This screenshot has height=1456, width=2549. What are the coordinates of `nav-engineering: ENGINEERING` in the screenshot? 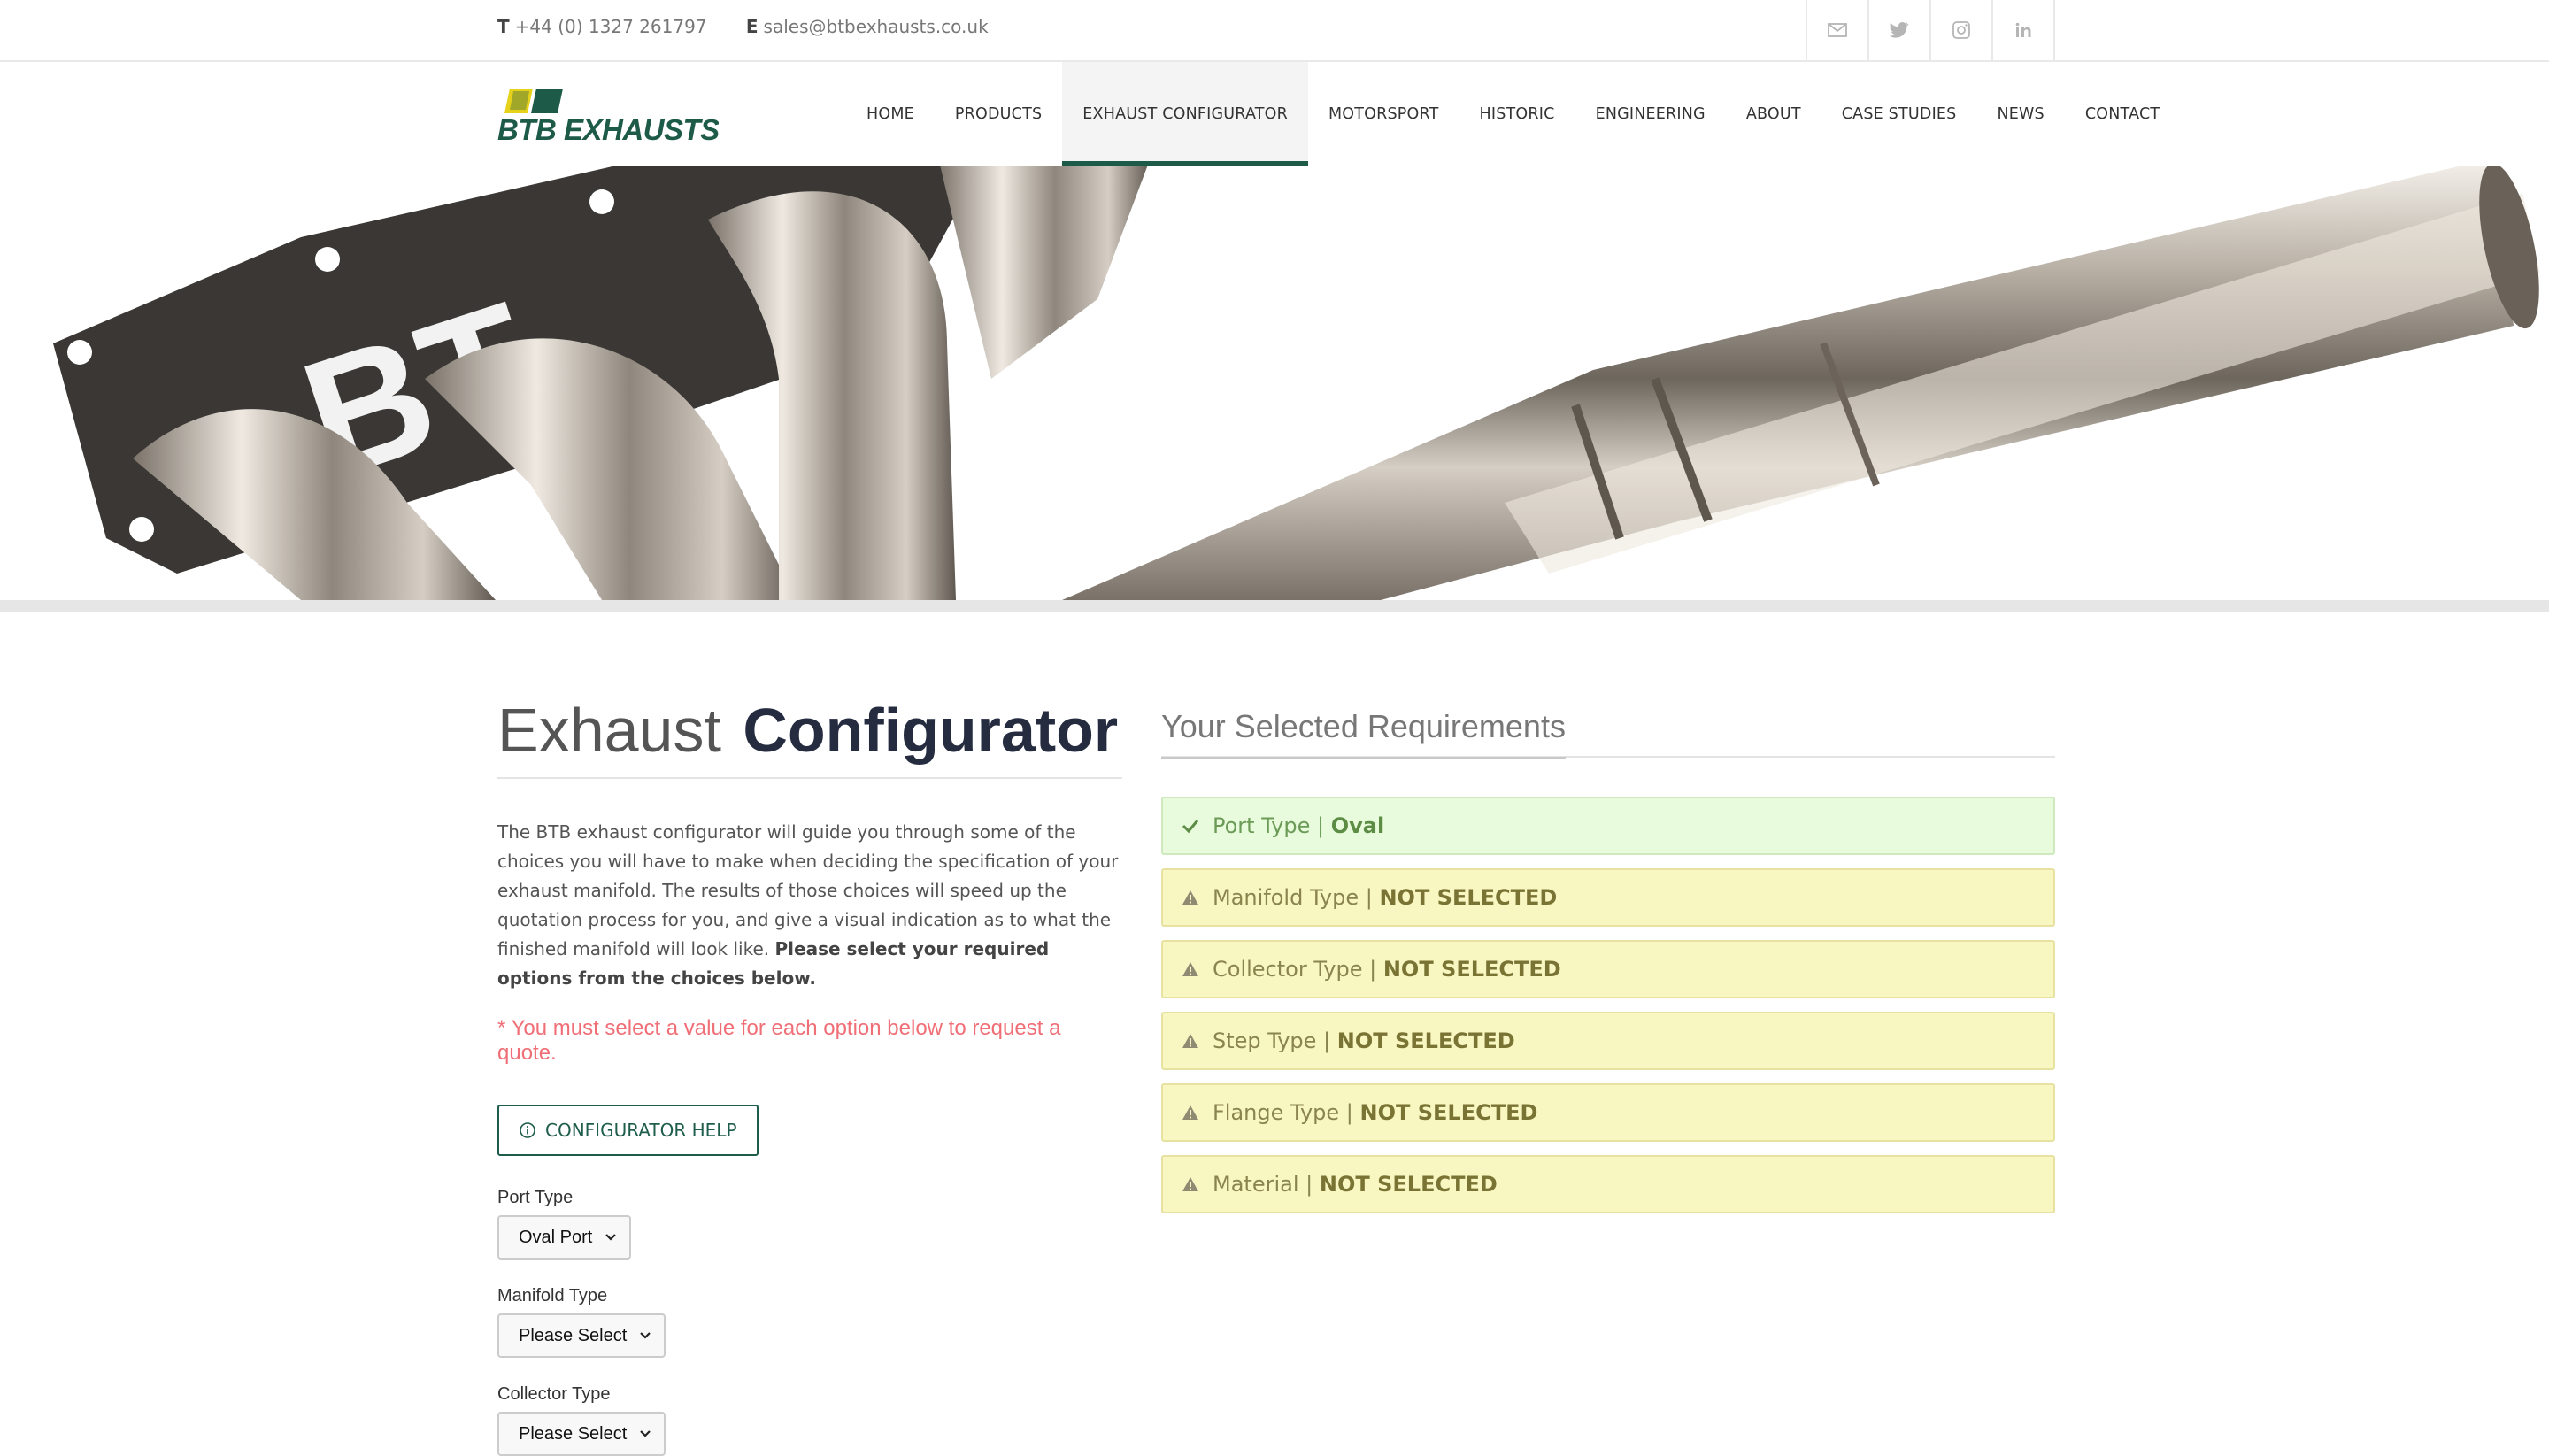 It's located at (1651, 114).